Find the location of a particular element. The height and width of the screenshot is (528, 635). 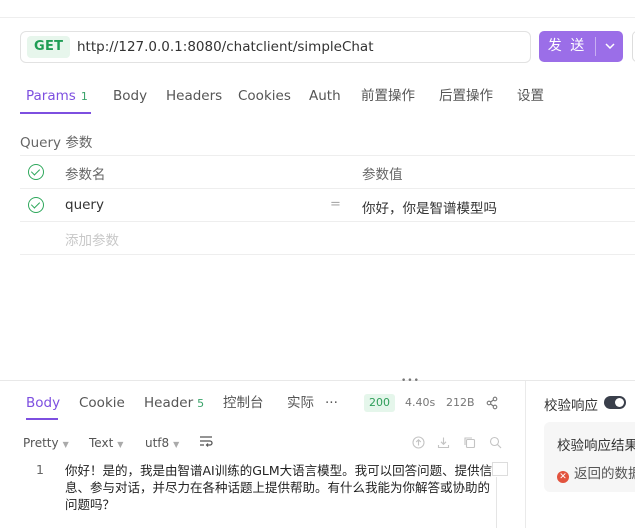

encoding-select: utf8 ▼ is located at coordinates (162, 444).